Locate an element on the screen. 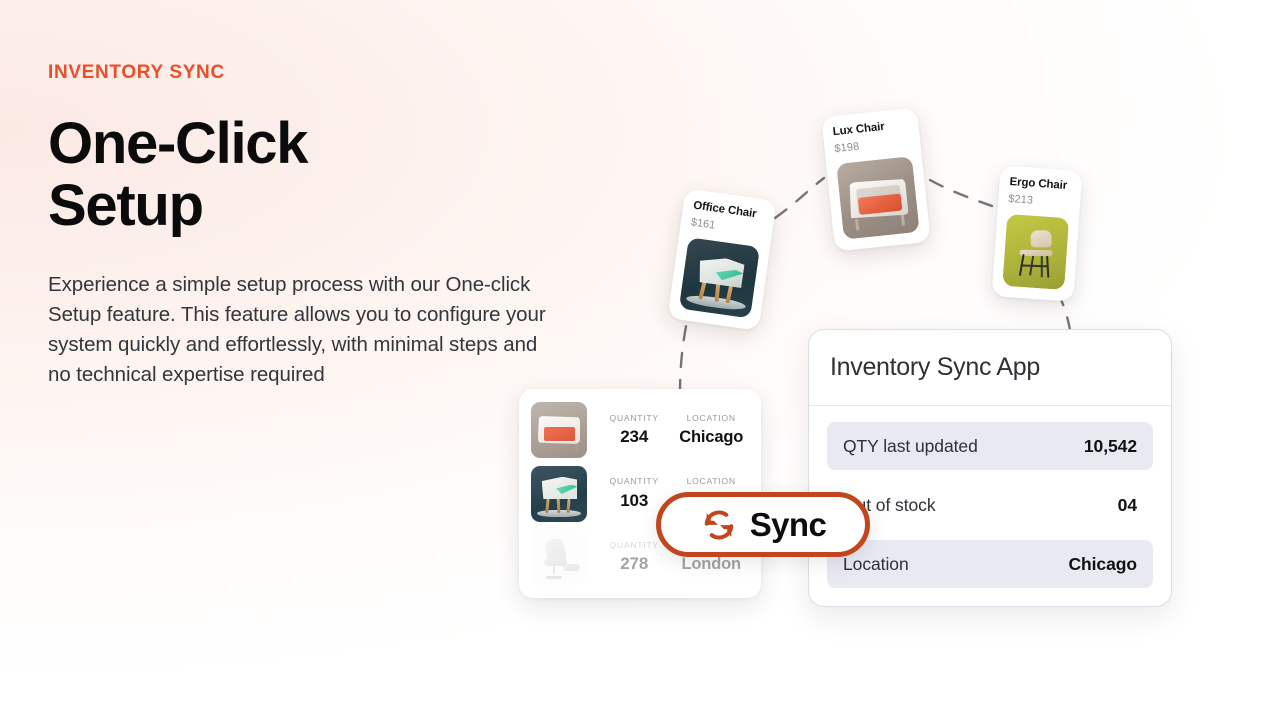 The image size is (1280, 720). inventory-row: QUANTITY 234 LOCATION Chicago is located at coordinates (640, 430).